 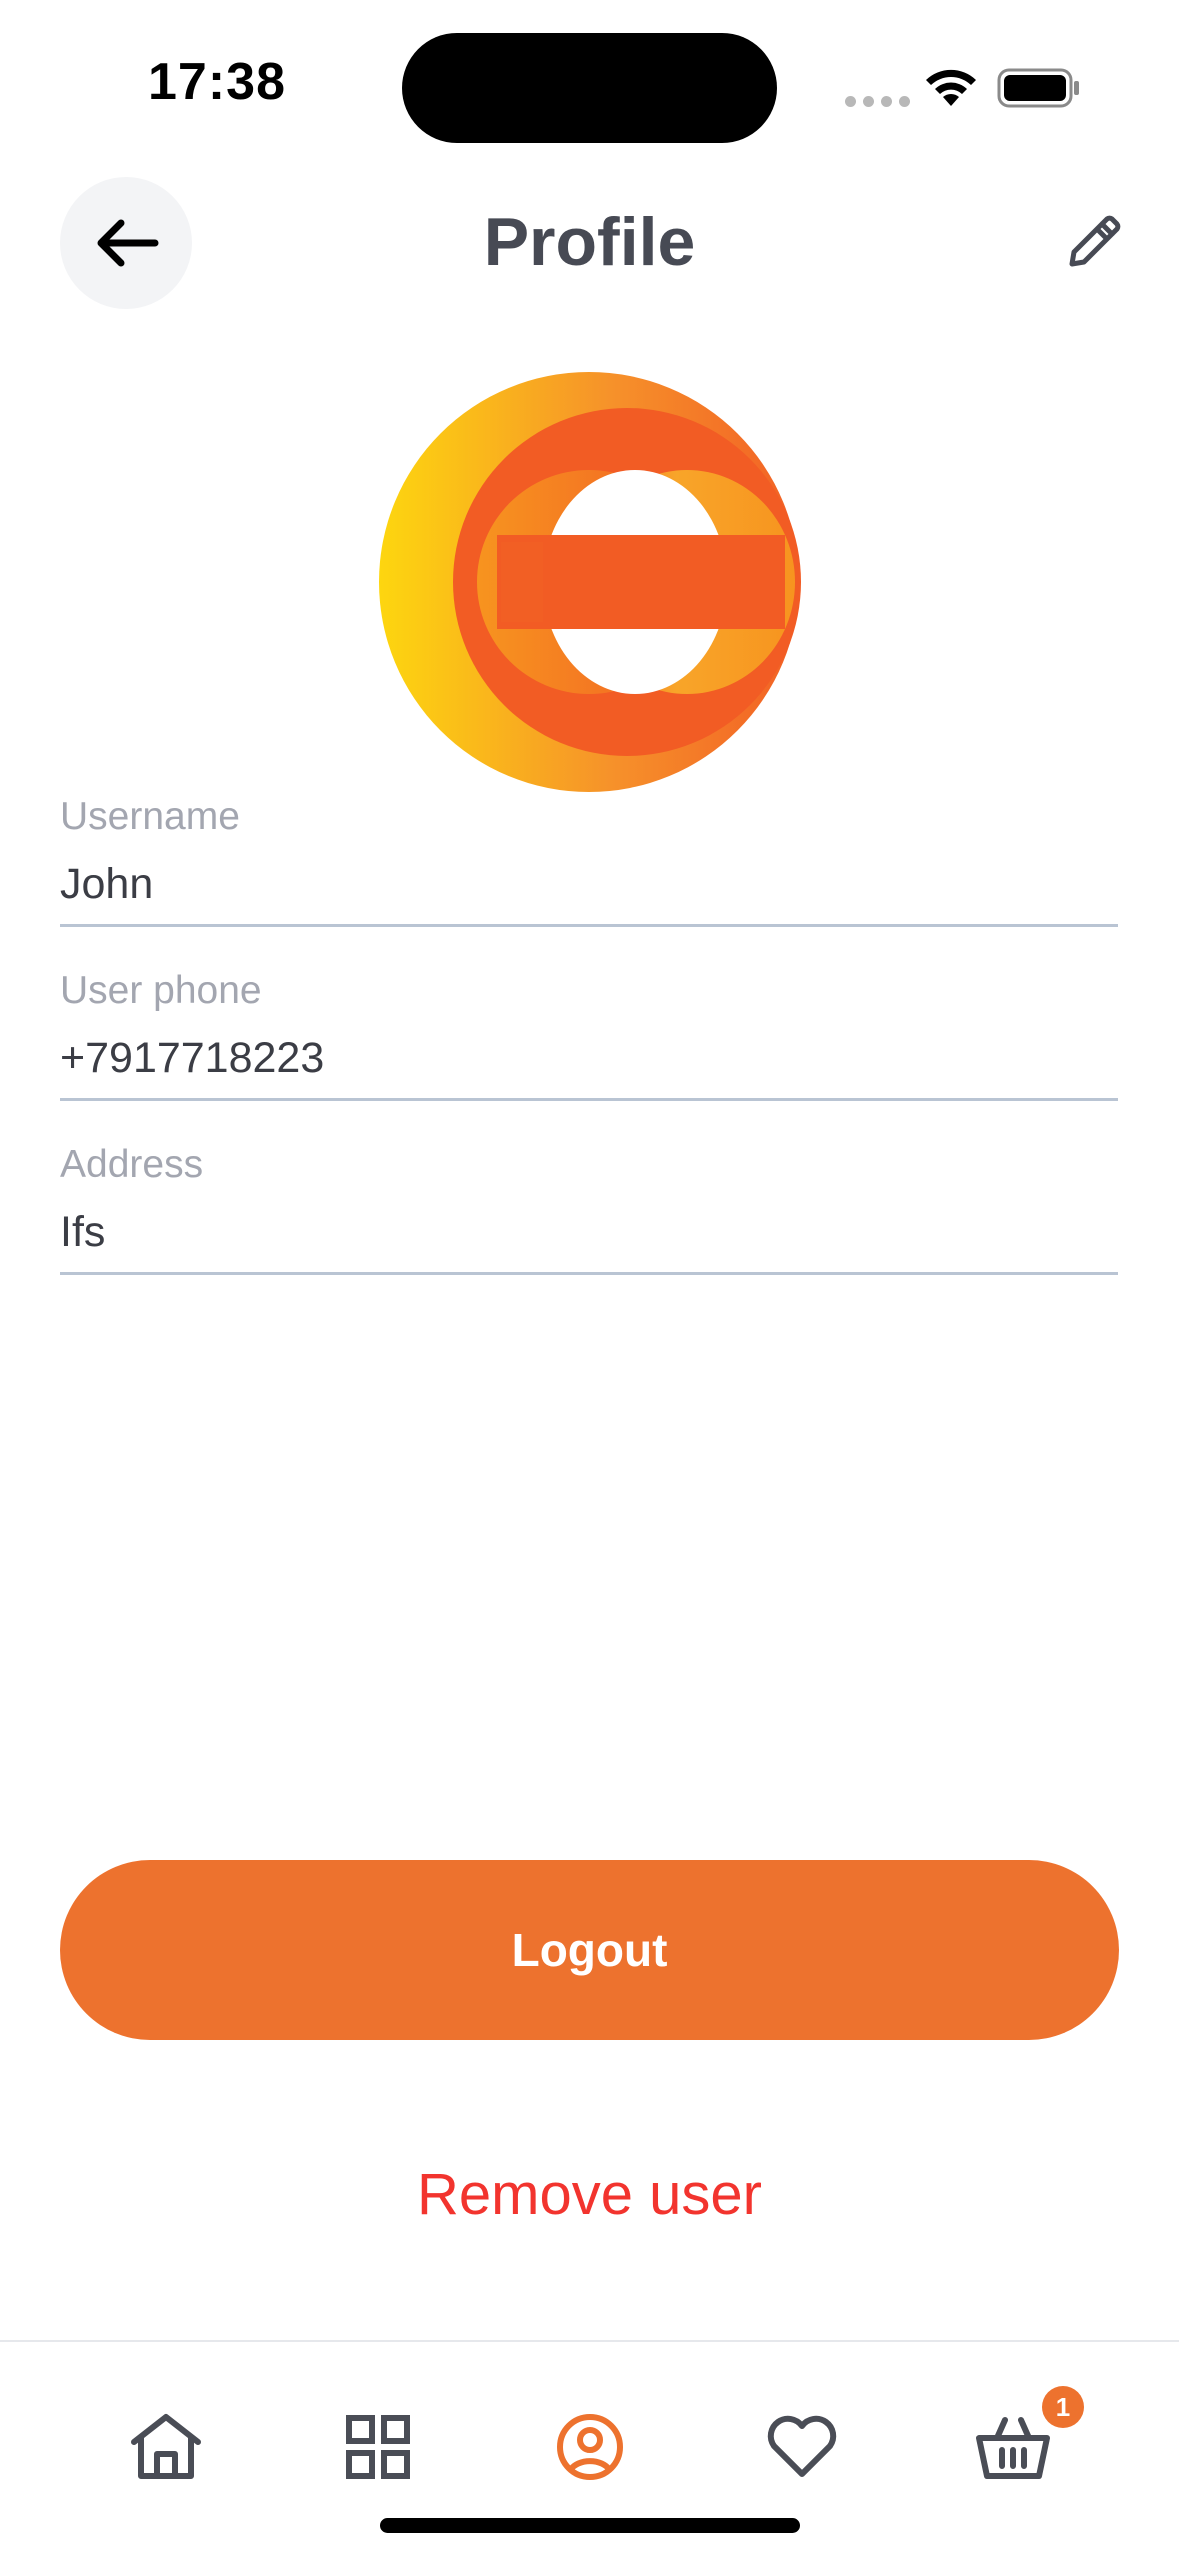 I want to click on tab-catalog, so click(x=378, y=2447).